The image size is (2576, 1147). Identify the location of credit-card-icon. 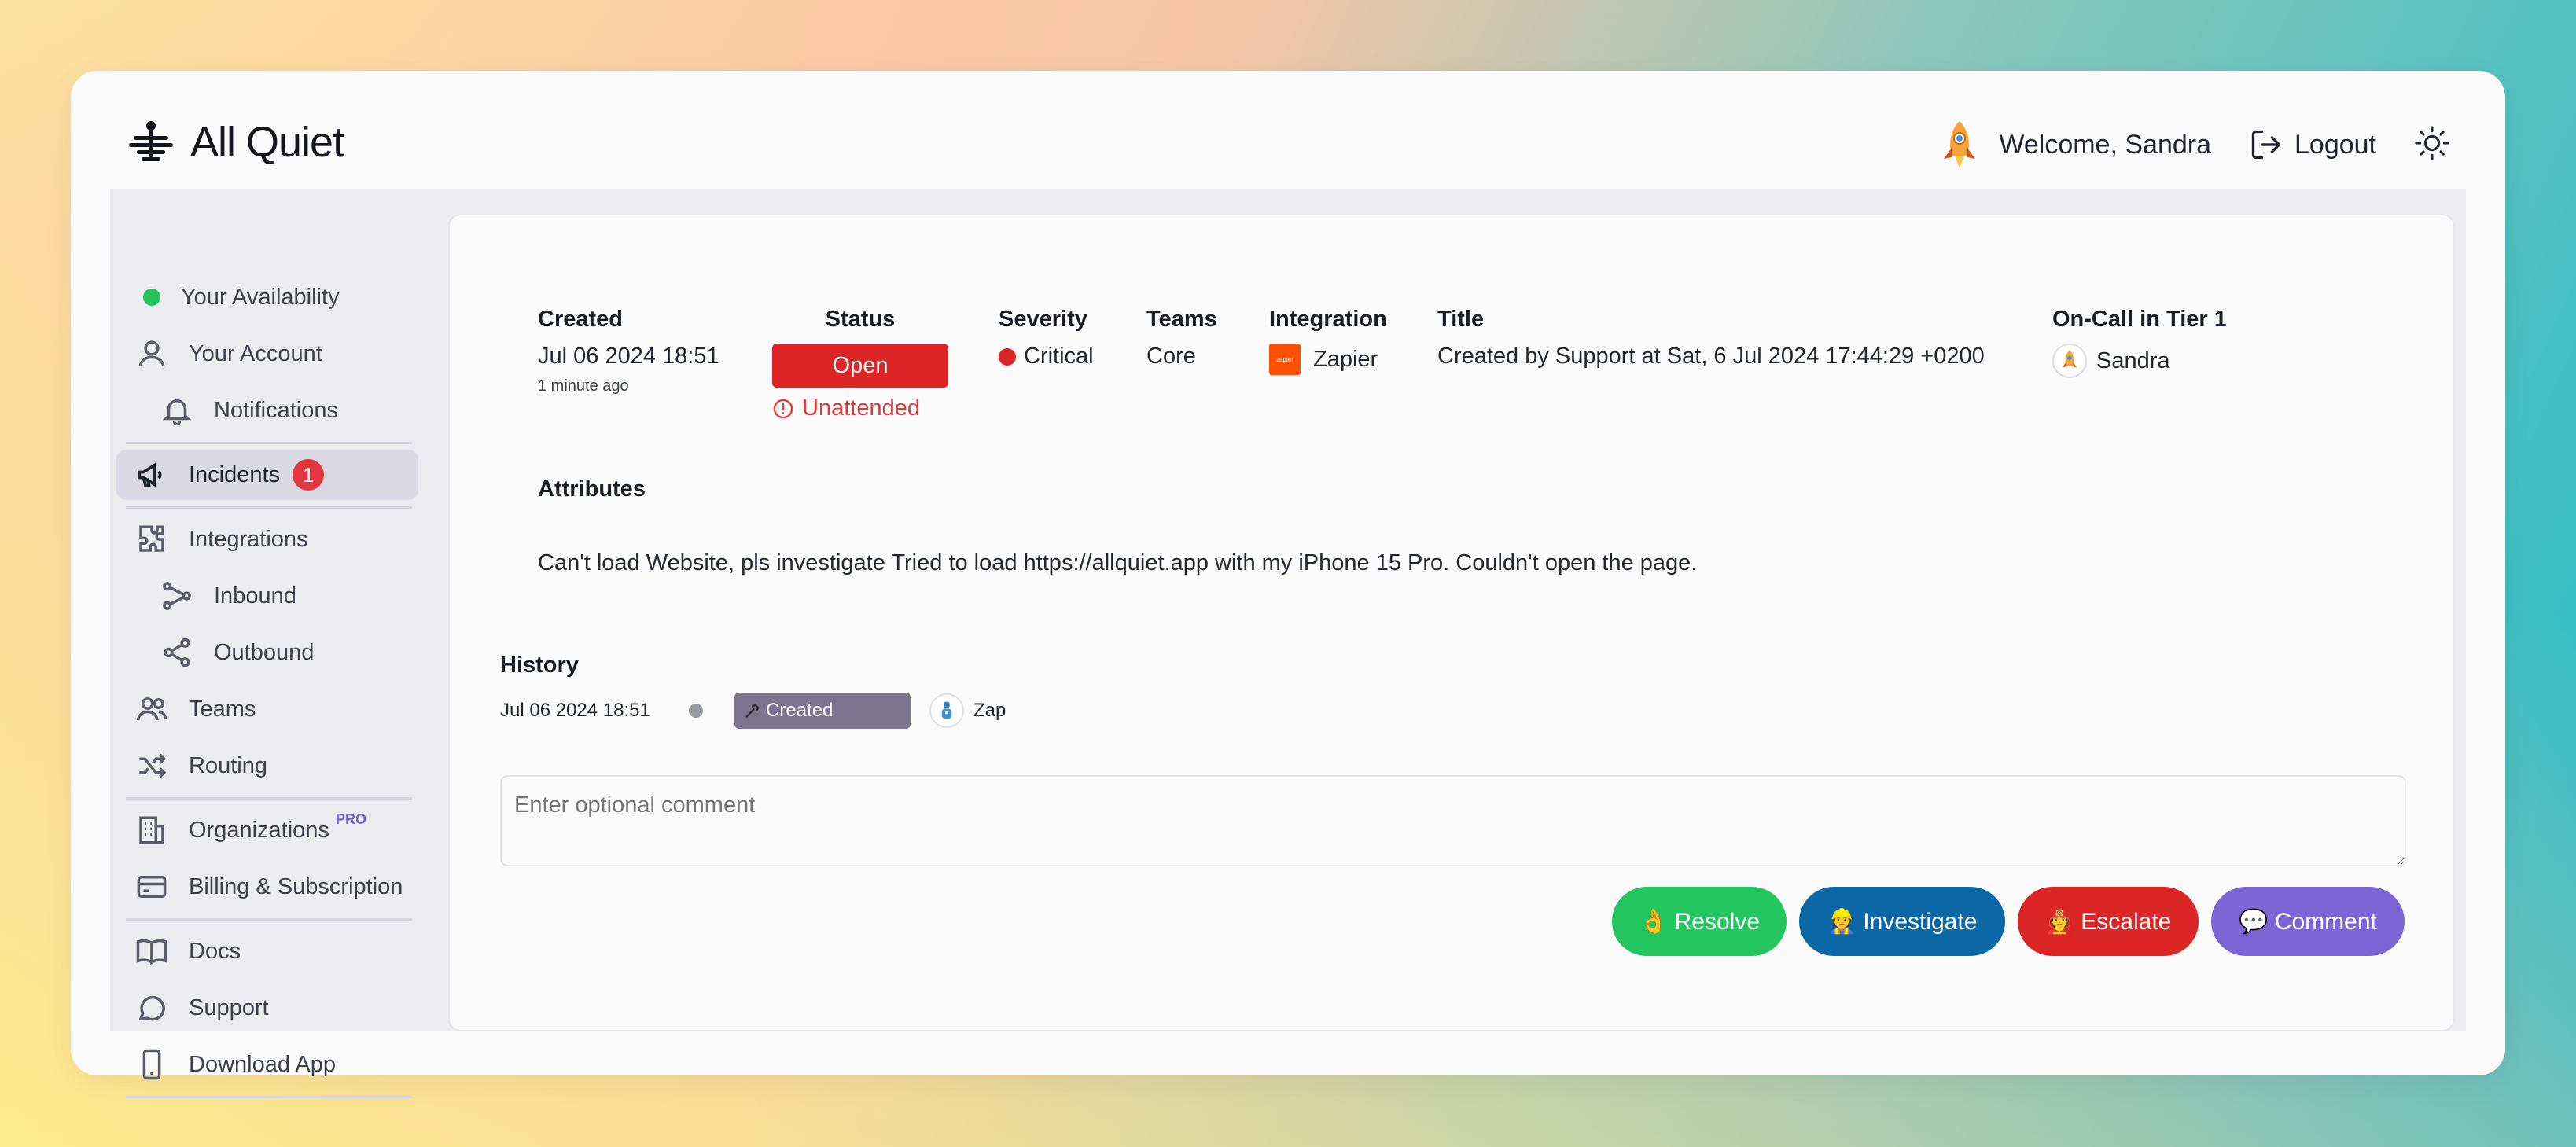
(152, 887).